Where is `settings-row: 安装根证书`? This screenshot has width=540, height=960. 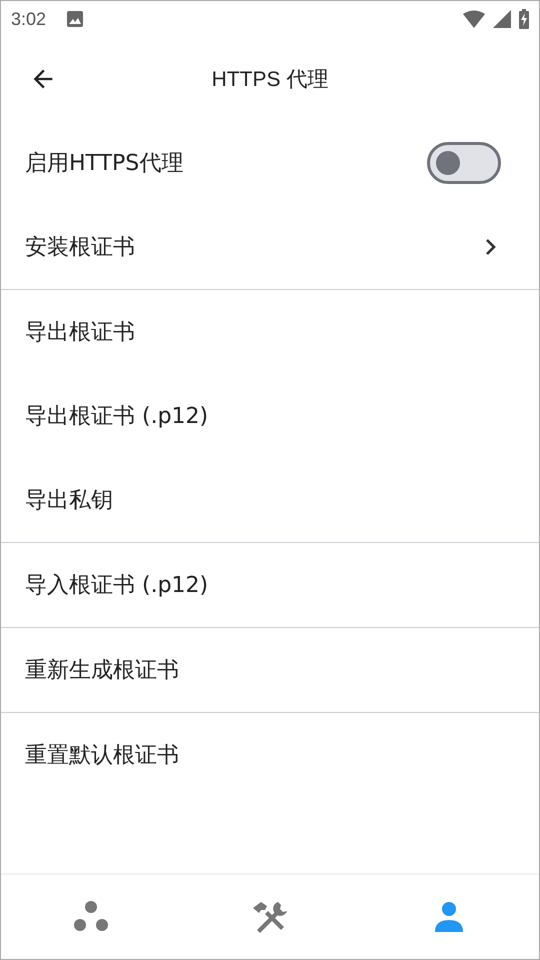 settings-row: 安装根证书 is located at coordinates (270, 247).